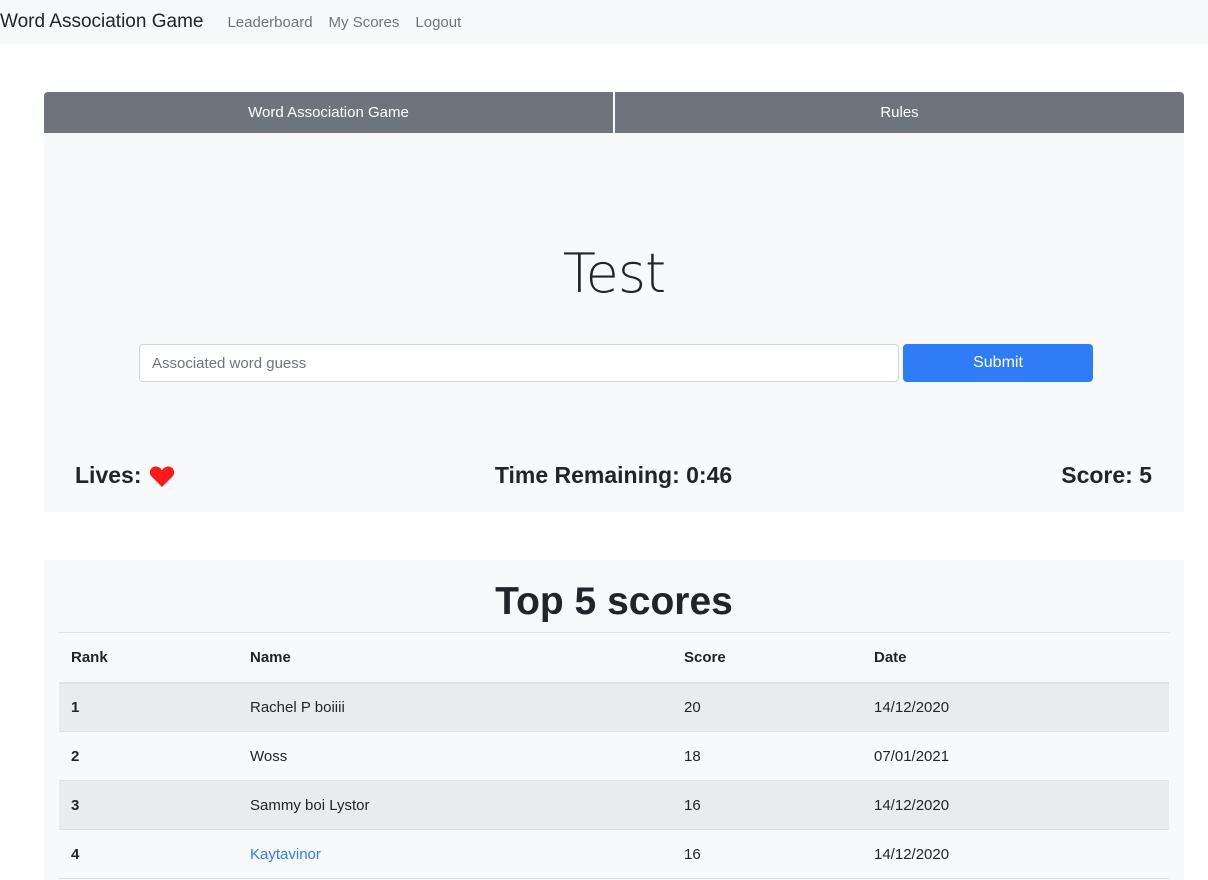  I want to click on rank-cell: 1, so click(75, 707).